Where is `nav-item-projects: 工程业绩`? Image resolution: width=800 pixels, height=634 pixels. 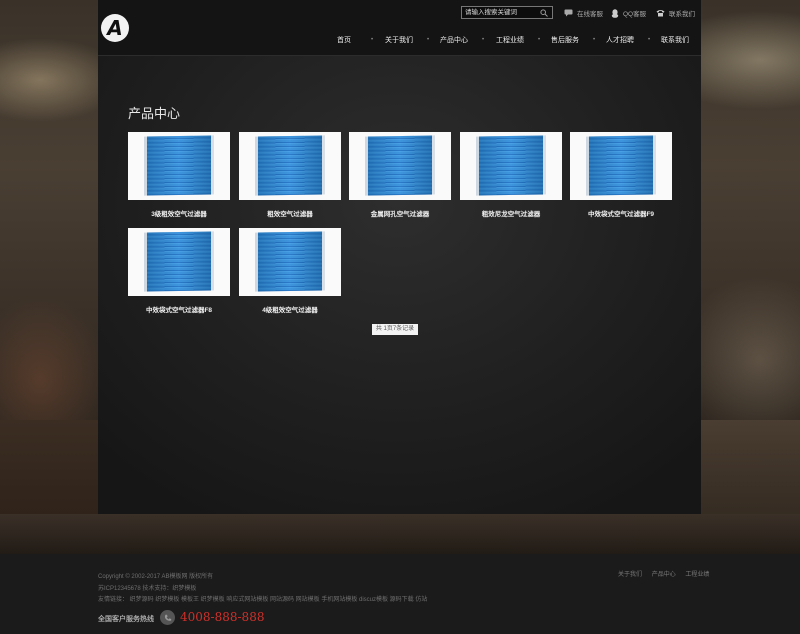
nav-item-projects: 工程业绩 is located at coordinates (510, 40).